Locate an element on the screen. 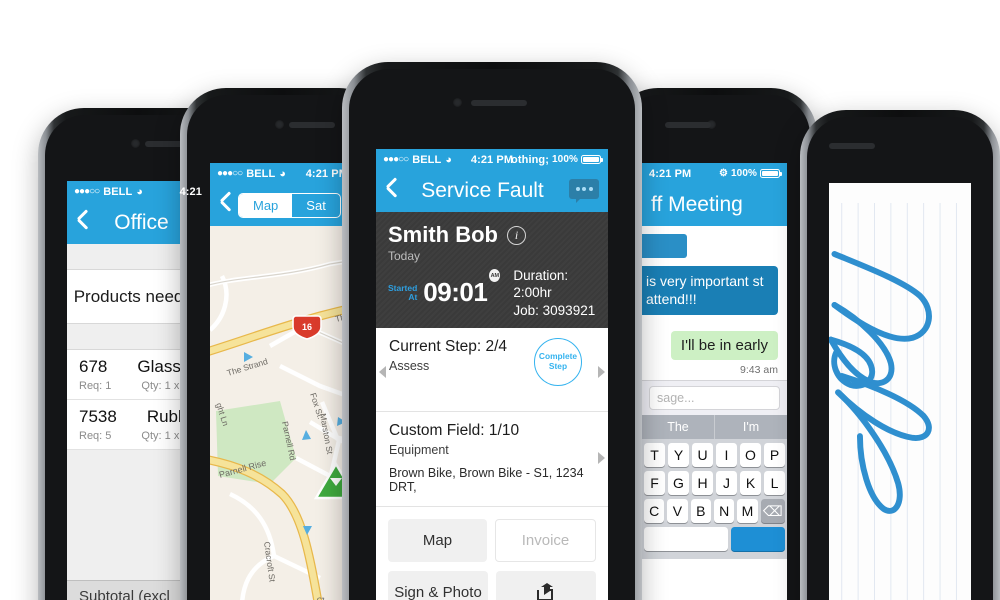  phone4-navbar: ff Meeting is located at coordinates (714, 205).